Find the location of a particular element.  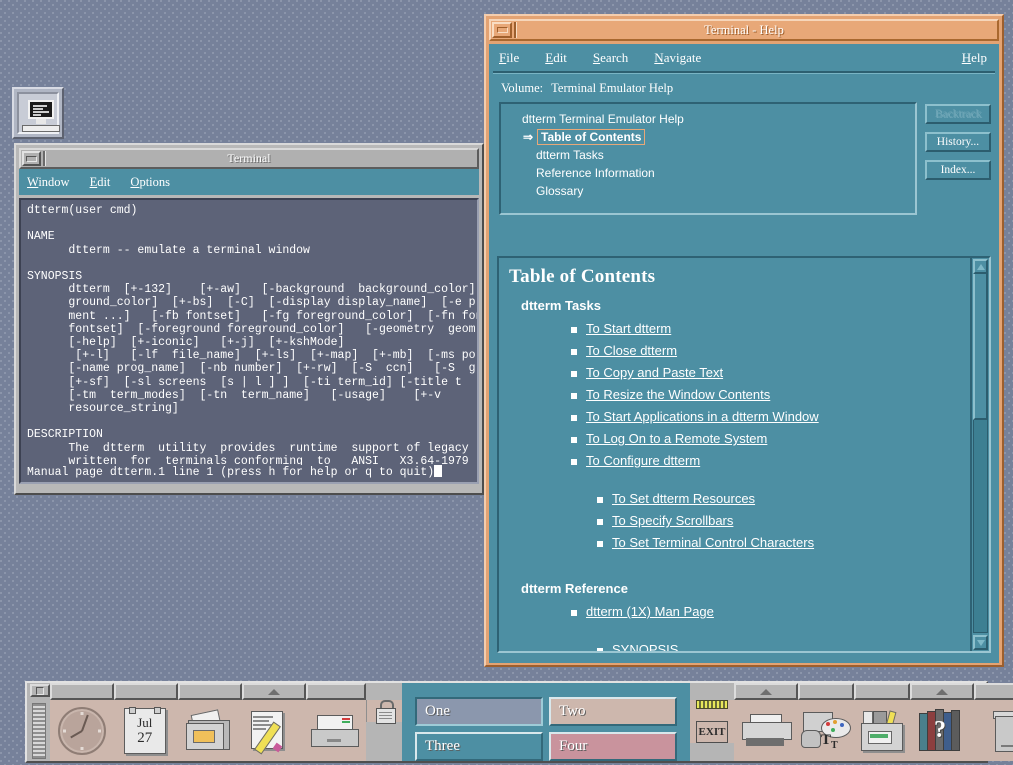

menu-window: Window is located at coordinates (48, 182).